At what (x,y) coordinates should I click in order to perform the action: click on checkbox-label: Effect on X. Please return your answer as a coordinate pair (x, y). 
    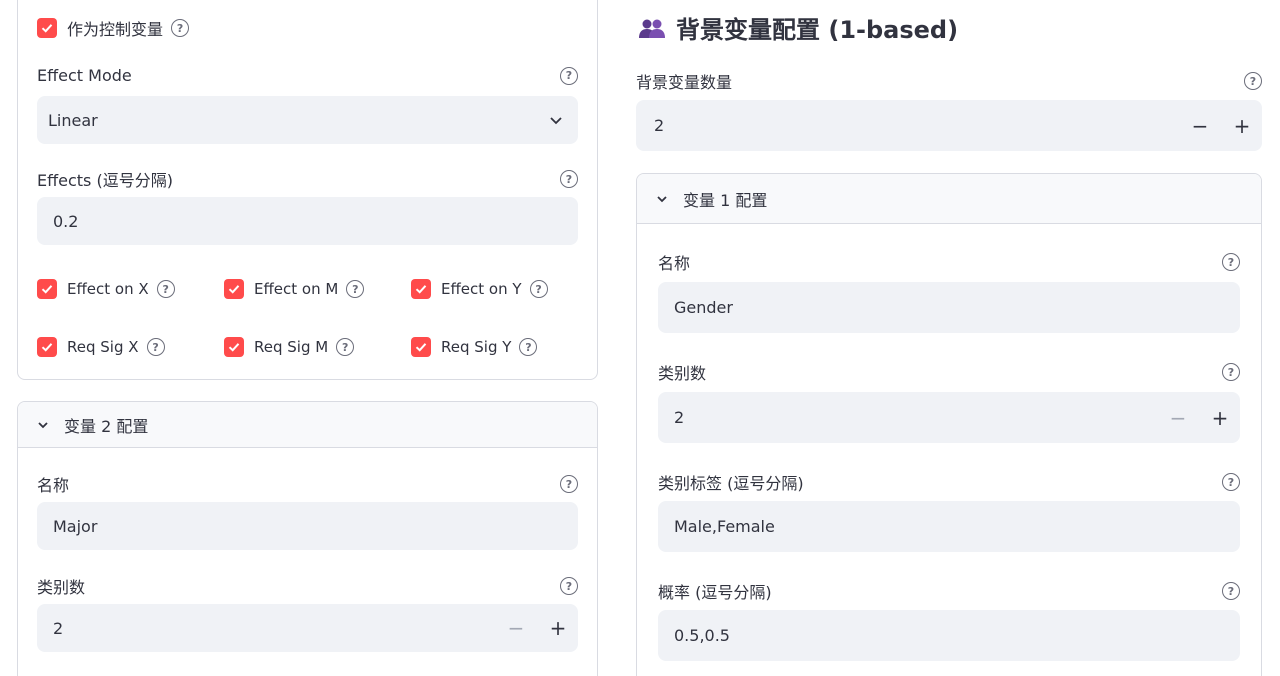
    Looking at the image, I should click on (108, 289).